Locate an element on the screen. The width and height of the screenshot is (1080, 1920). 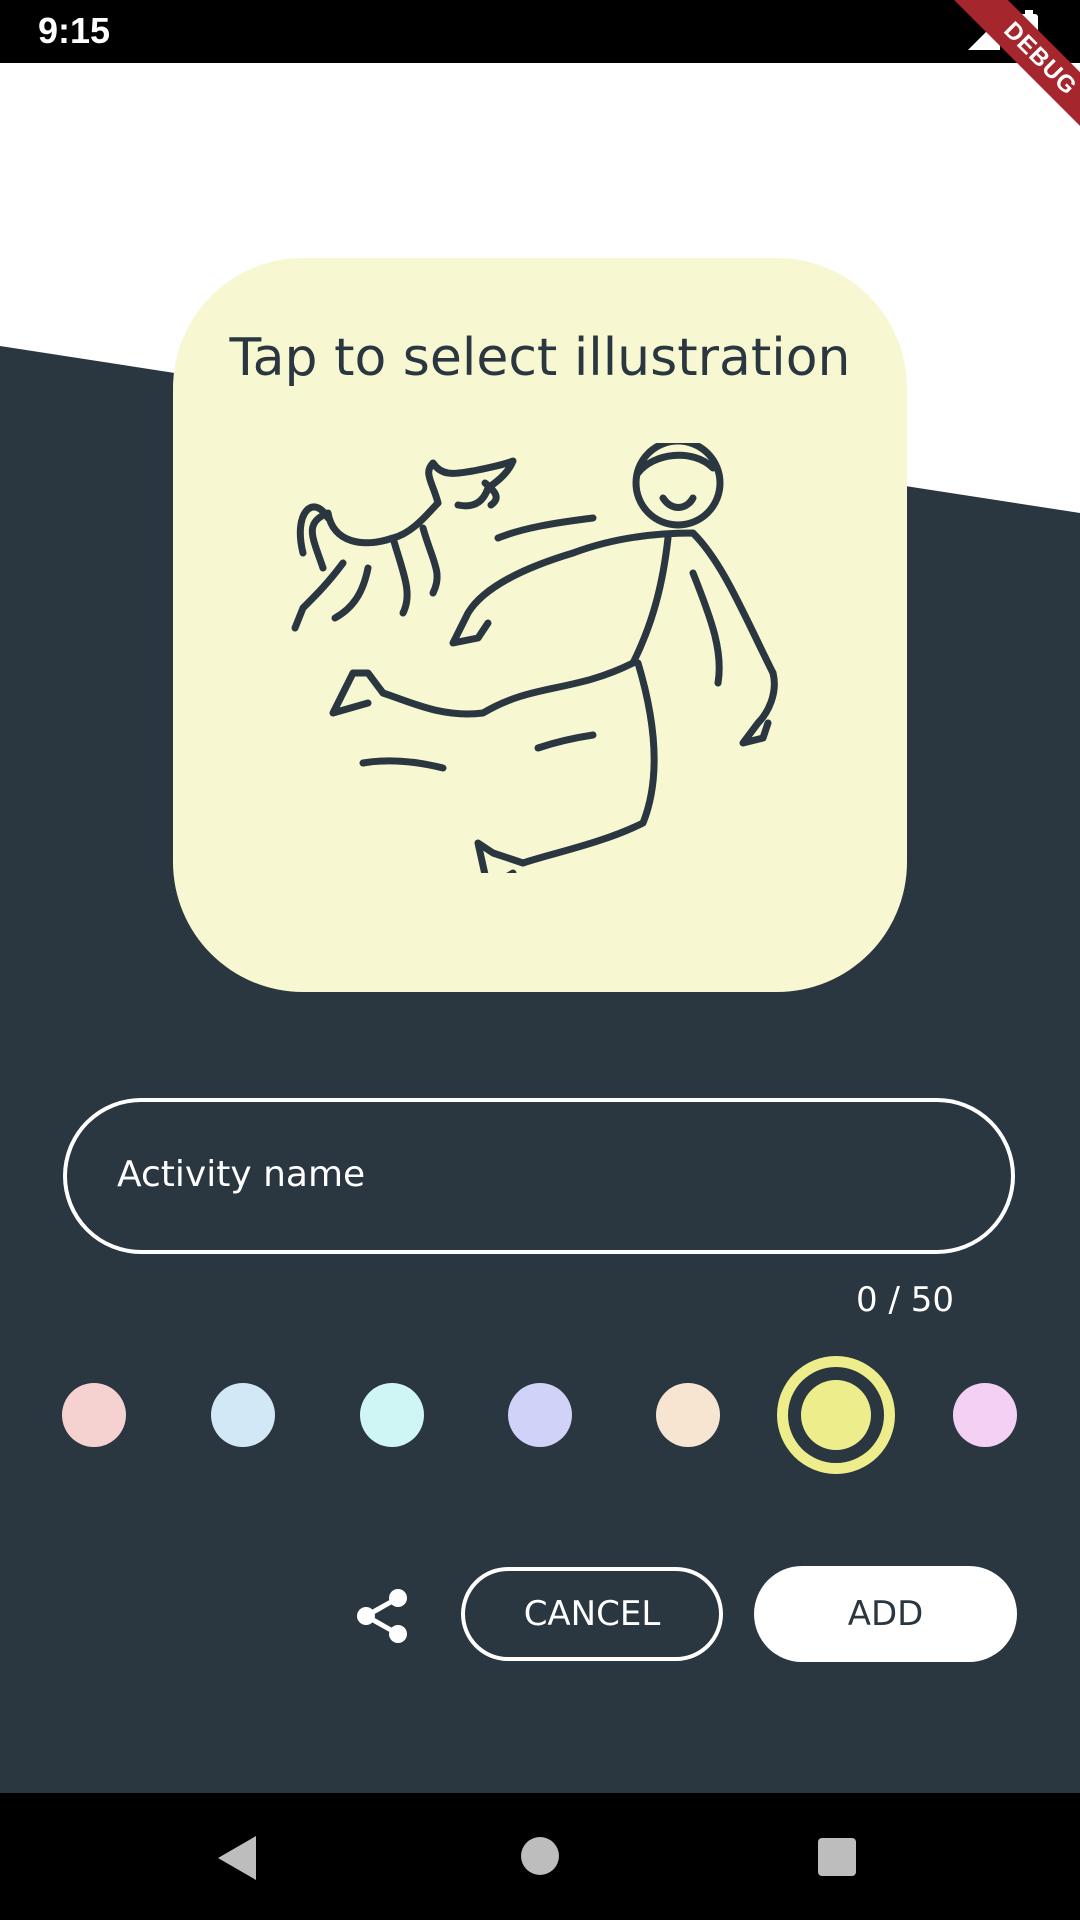
selected-ring is located at coordinates (836, 1415).